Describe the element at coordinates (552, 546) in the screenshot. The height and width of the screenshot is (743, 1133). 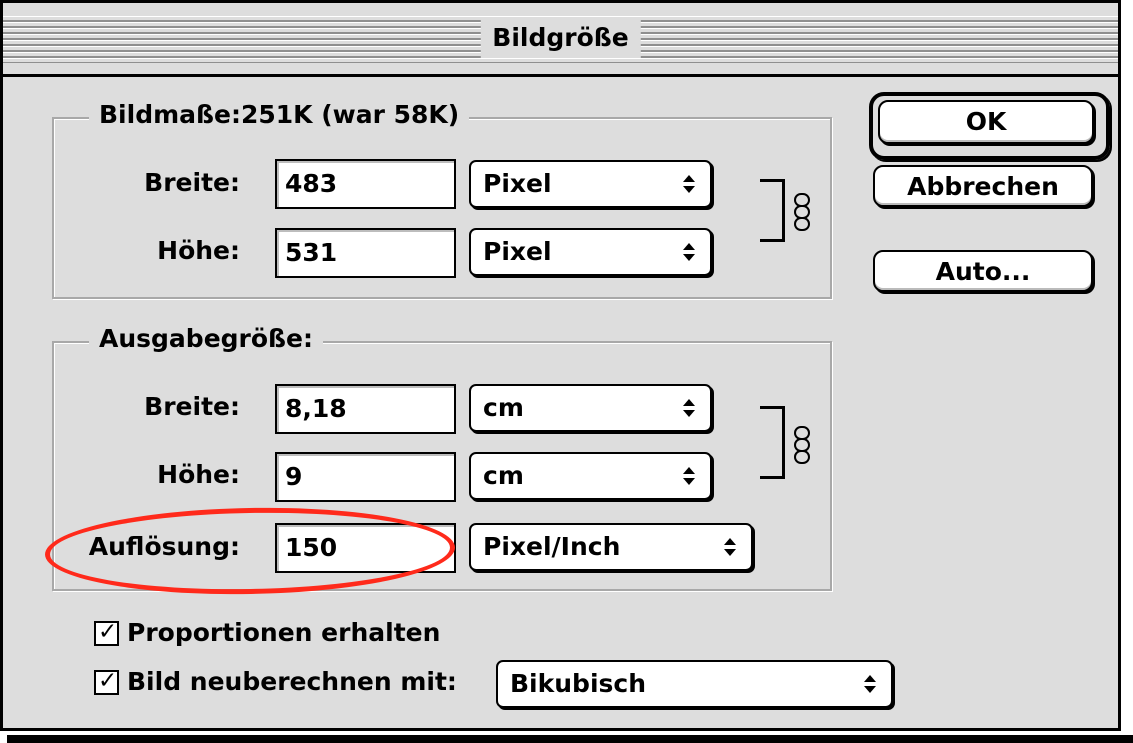
I see `resolution-unit: Pixel/Inch` at that location.